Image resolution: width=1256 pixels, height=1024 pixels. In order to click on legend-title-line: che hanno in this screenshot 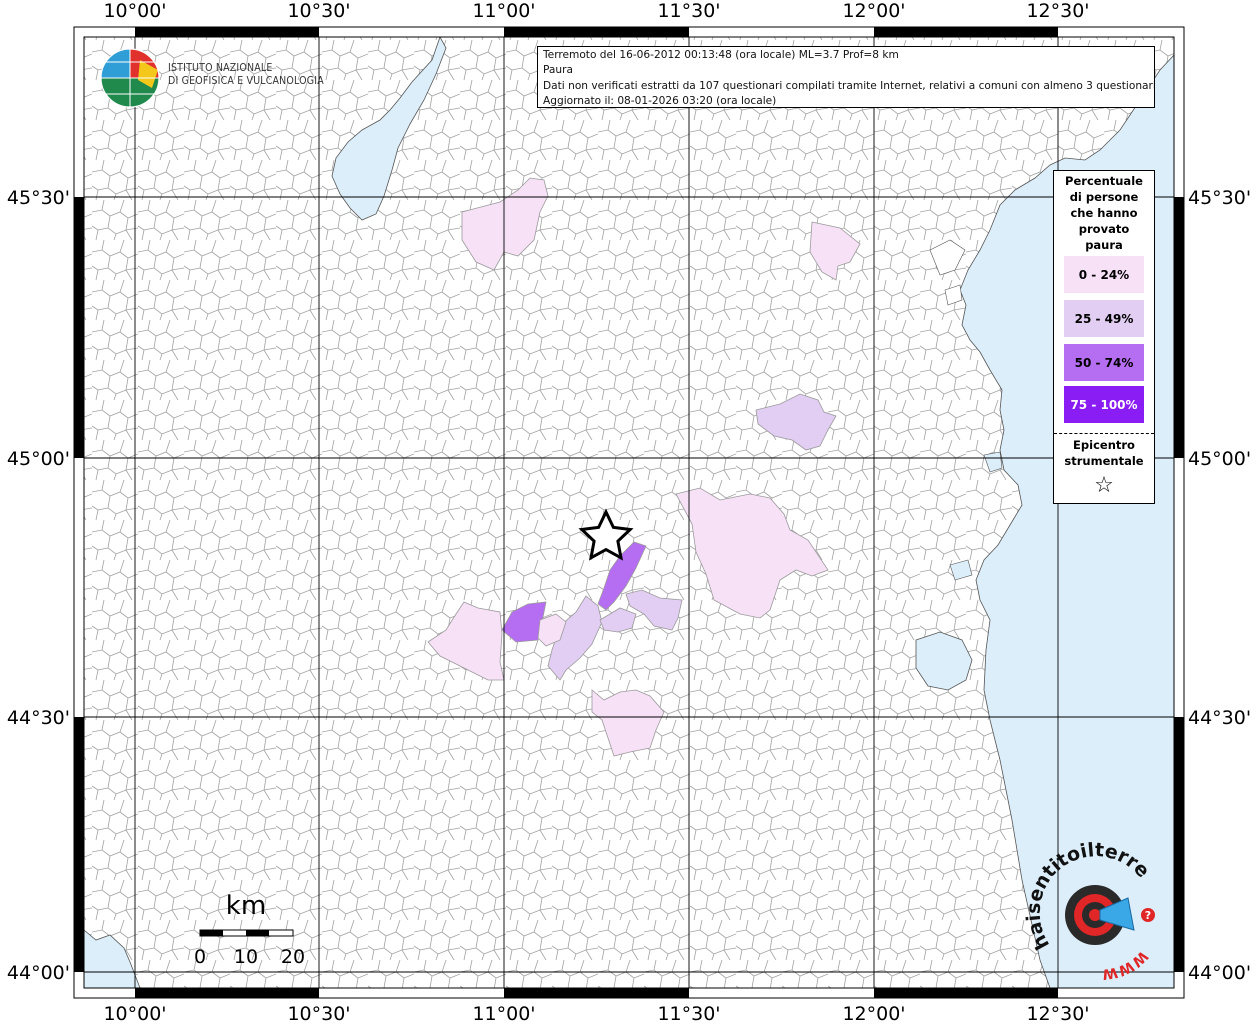, I will do `click(1104, 213)`.